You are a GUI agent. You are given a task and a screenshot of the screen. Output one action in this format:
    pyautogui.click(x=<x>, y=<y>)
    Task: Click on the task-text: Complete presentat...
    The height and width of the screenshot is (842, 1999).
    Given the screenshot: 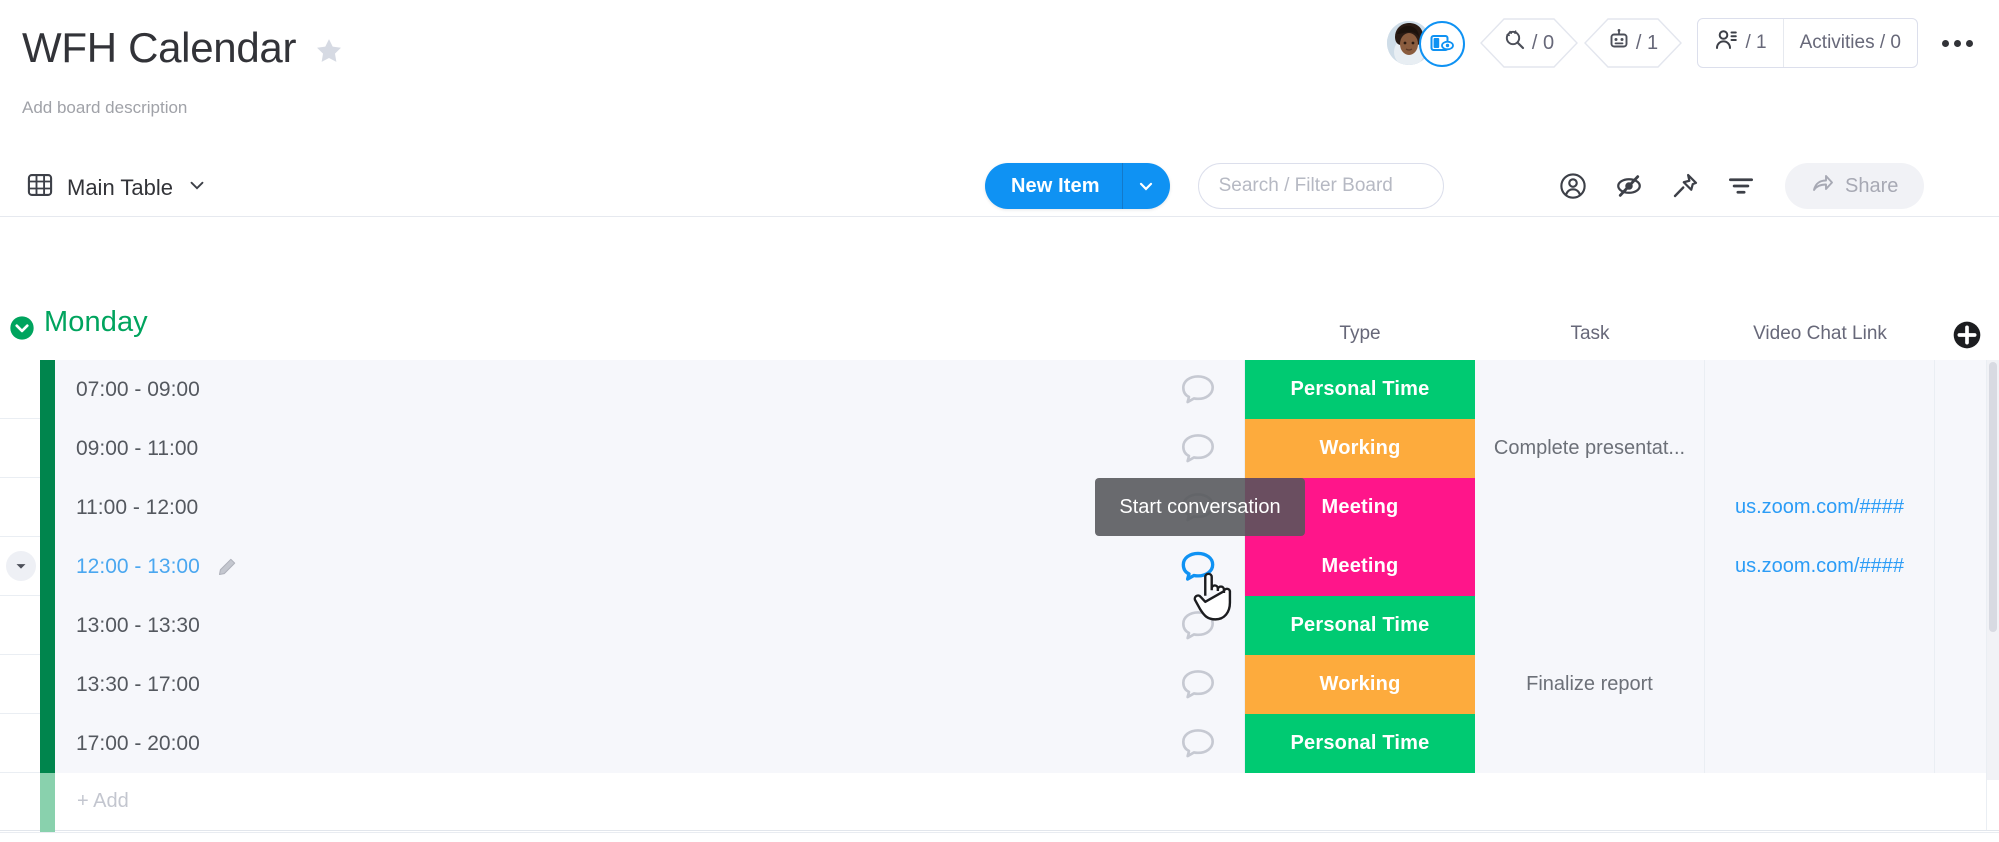 What is the action you would take?
    pyautogui.click(x=1589, y=448)
    